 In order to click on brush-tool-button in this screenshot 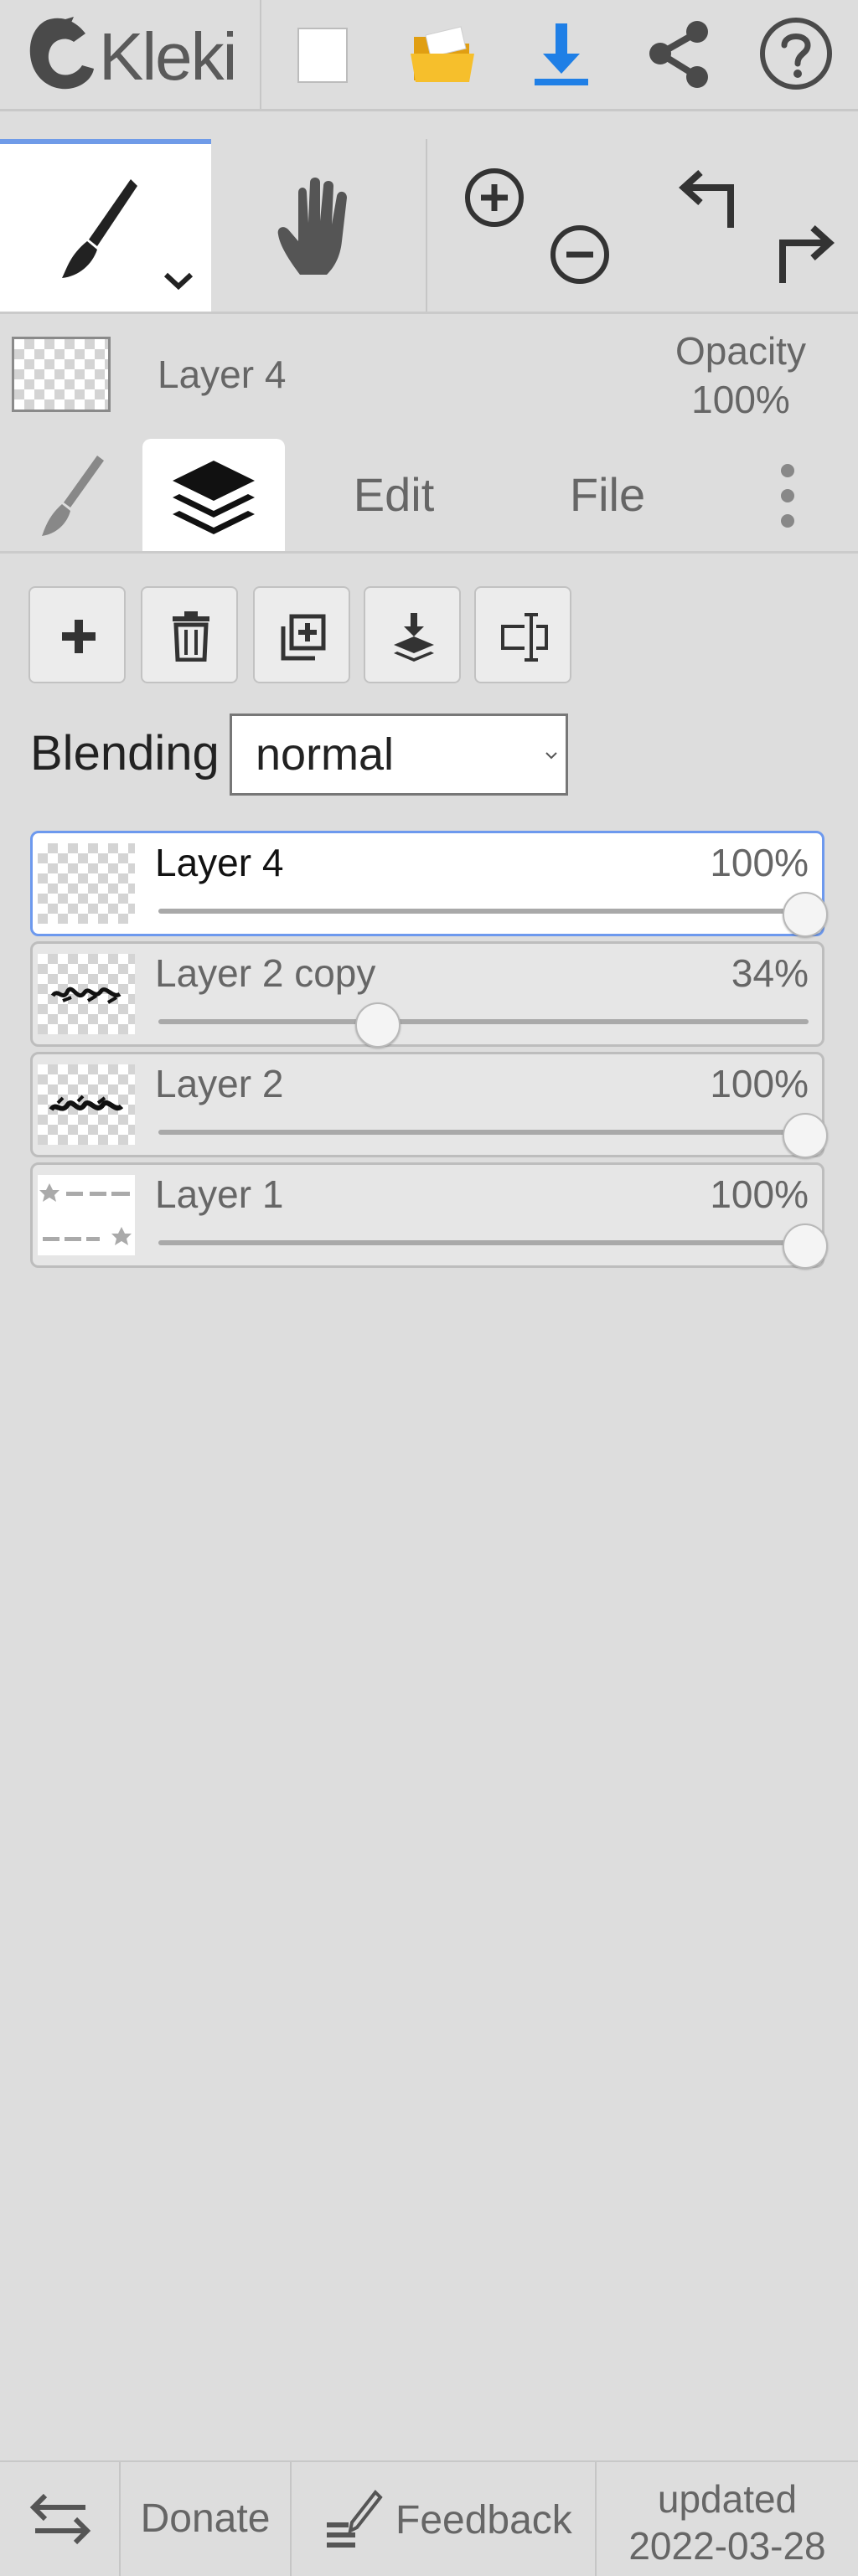, I will do `click(105, 225)`.